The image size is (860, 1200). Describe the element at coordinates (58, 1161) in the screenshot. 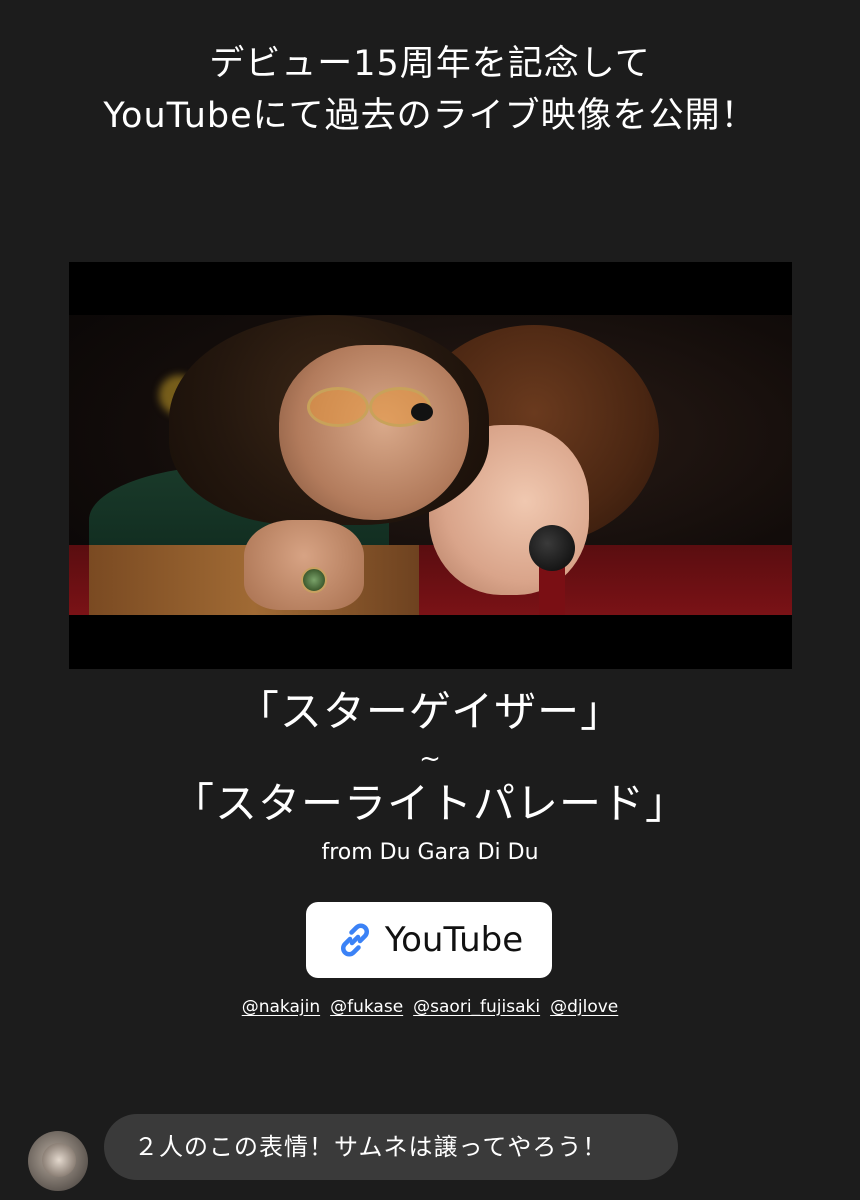

I see `avatar` at that location.